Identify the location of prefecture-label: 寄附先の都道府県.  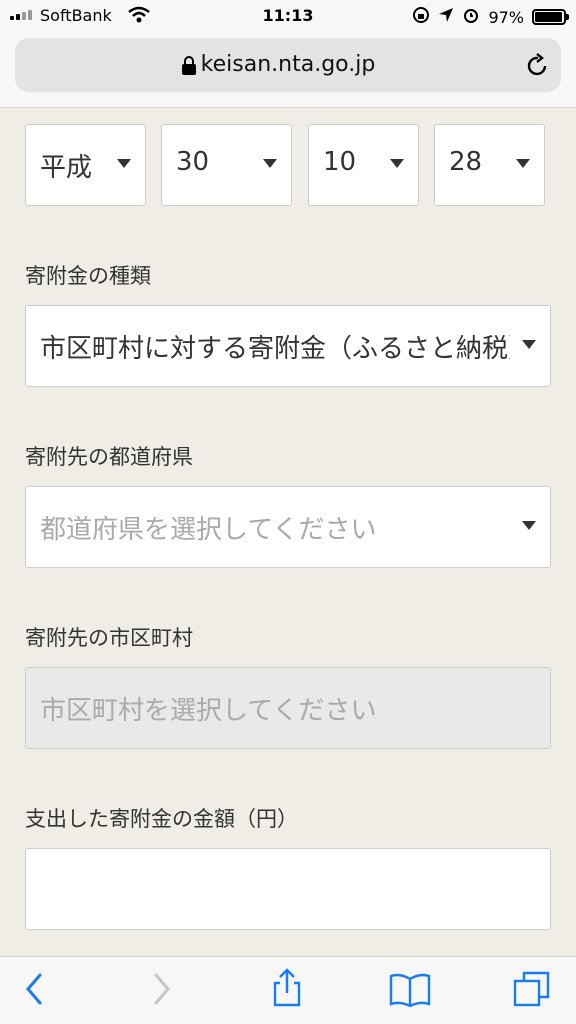
(109, 457).